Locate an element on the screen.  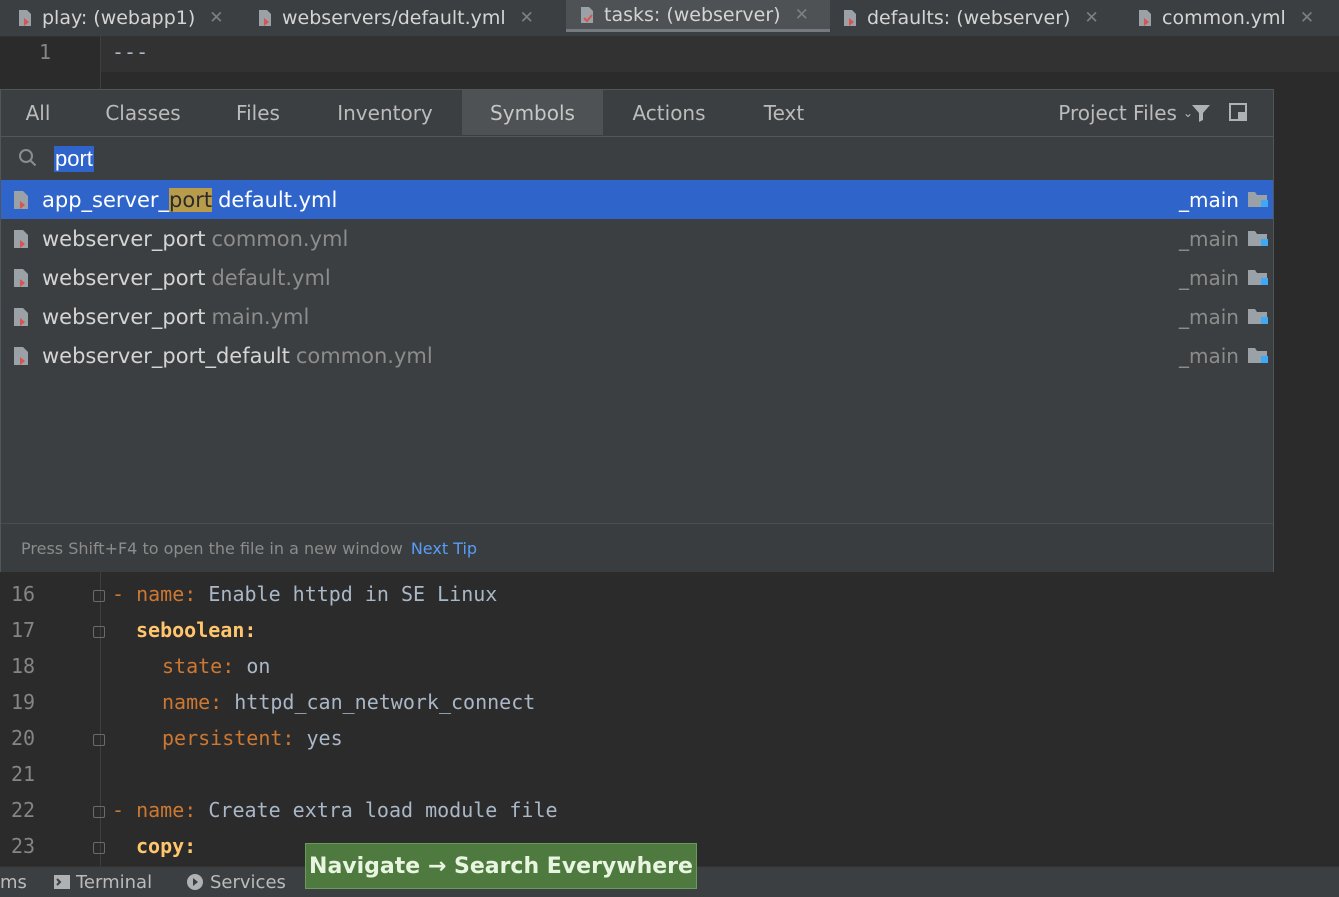
search-icon is located at coordinates (28, 158).